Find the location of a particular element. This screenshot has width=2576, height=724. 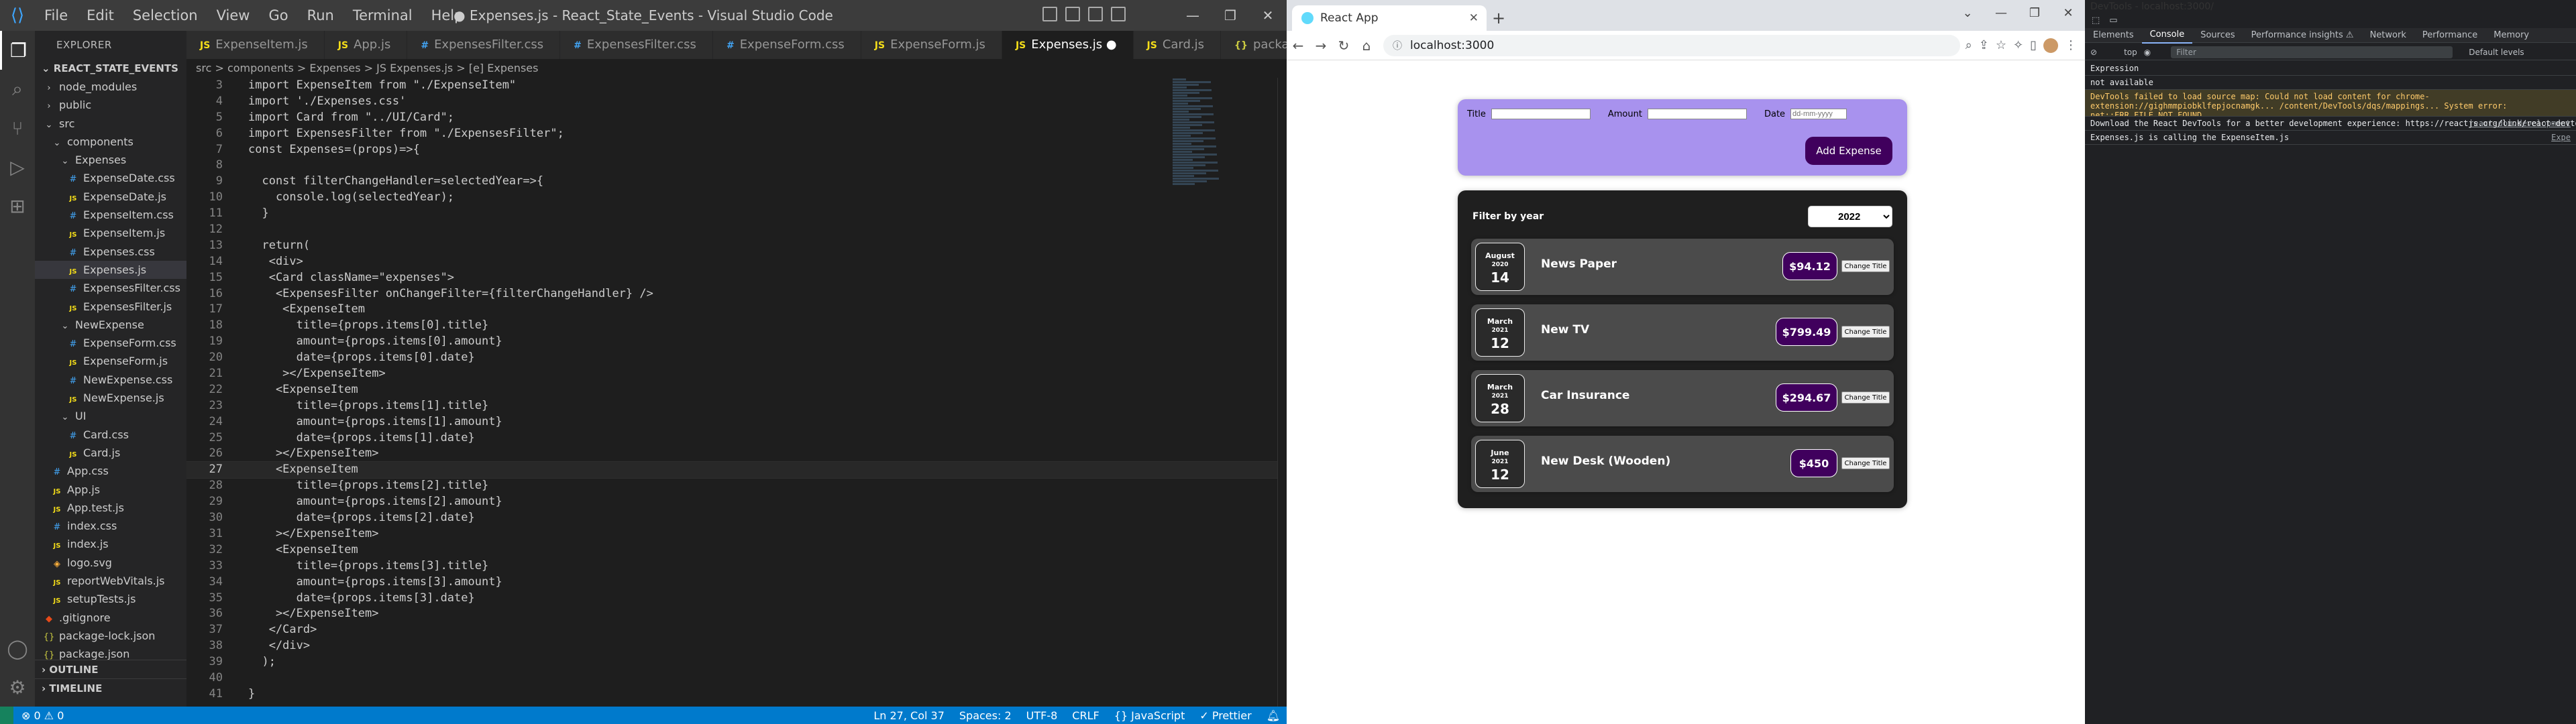

extensions-icon: ⊞ is located at coordinates (17, 205).